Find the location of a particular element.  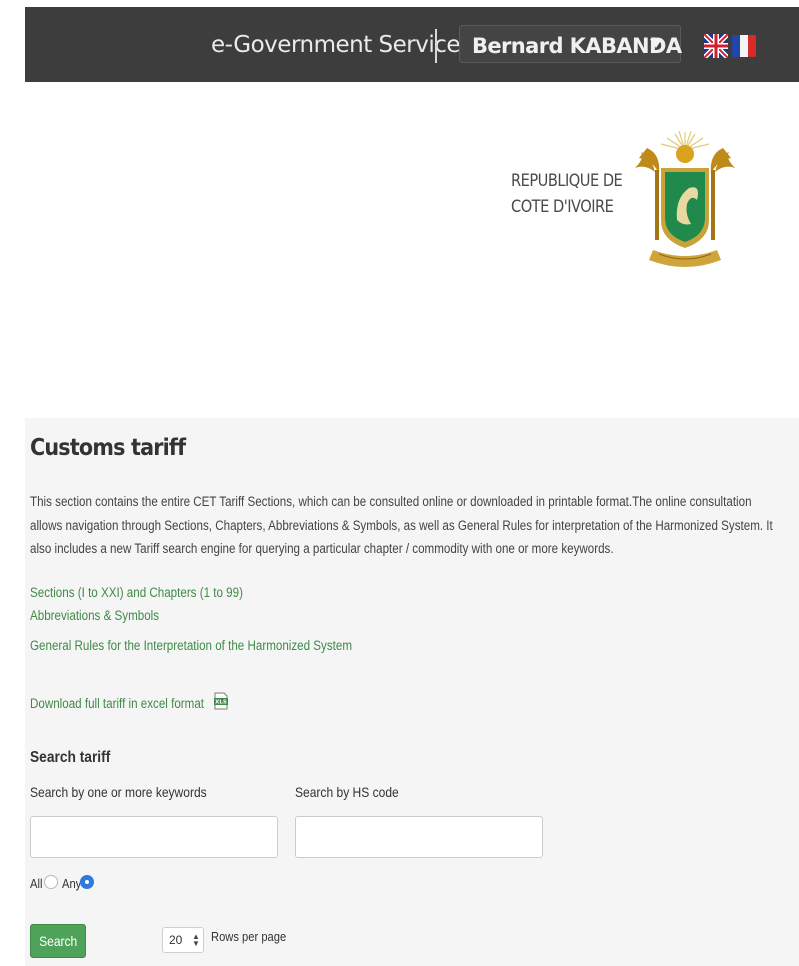

radio-all-label: All is located at coordinates (36, 883).